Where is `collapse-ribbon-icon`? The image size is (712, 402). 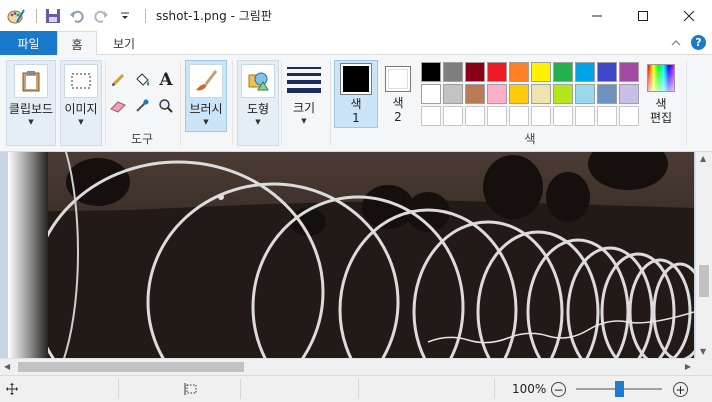 collapse-ribbon-icon is located at coordinates (676, 43).